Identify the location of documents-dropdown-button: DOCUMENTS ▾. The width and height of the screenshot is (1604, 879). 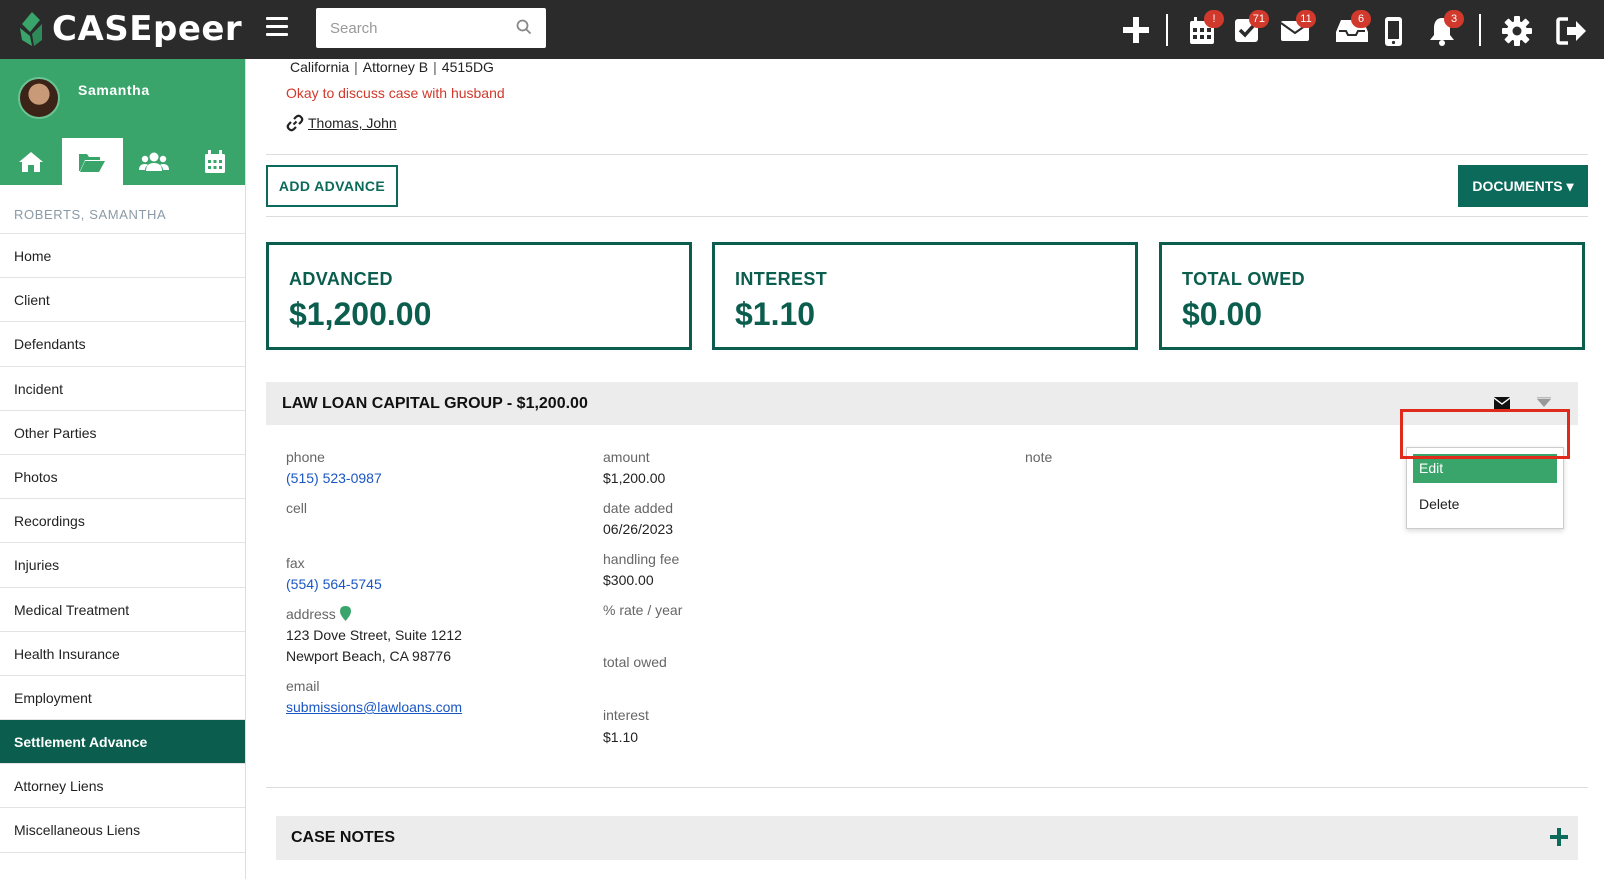
(1523, 186).